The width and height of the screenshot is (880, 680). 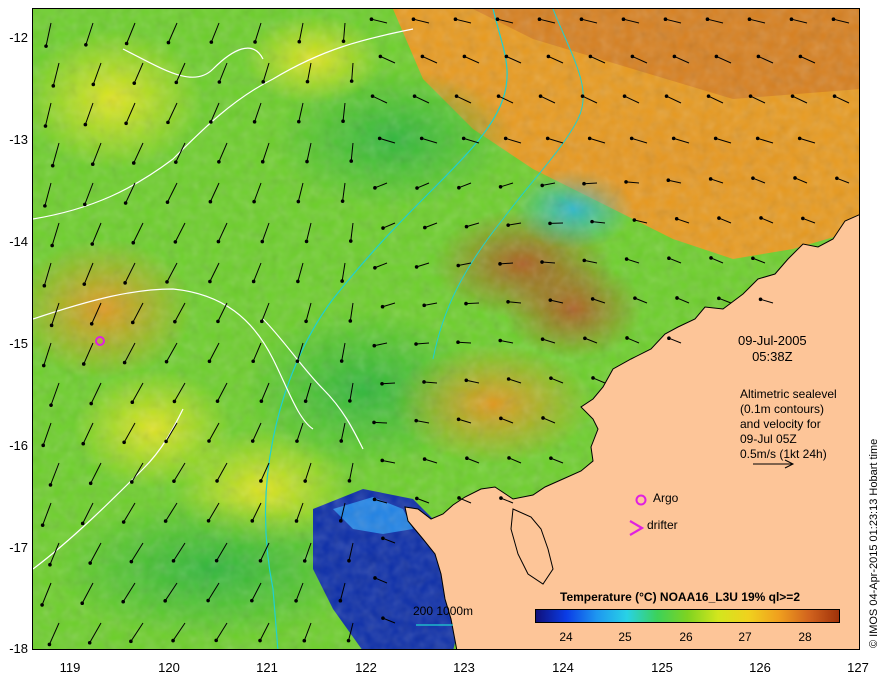 I want to click on colorbar, so click(x=687, y=616).